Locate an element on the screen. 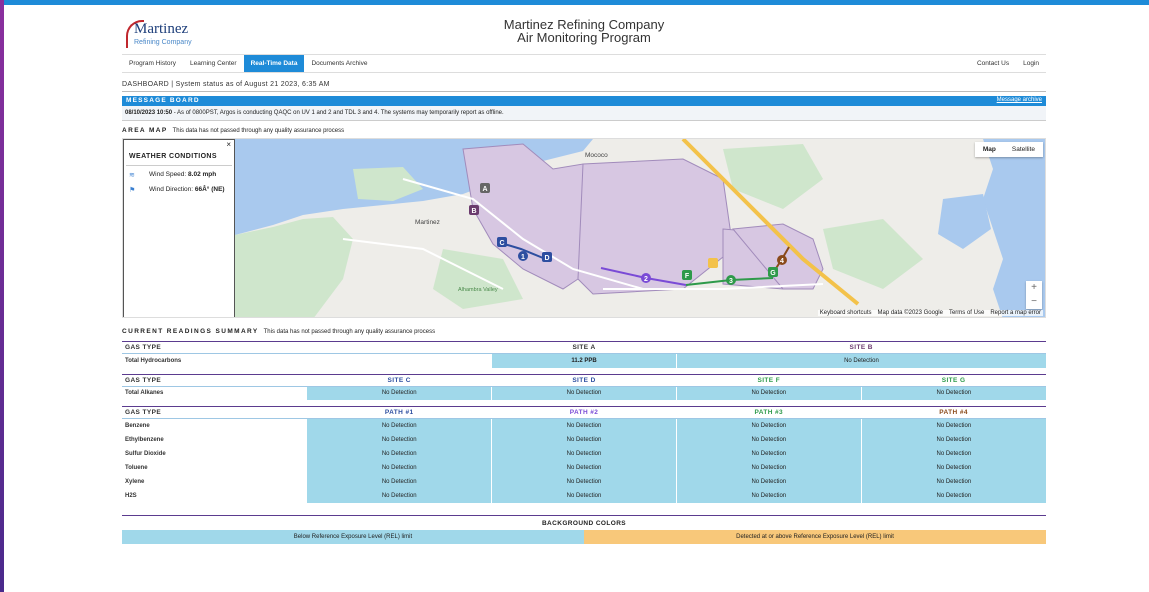 Image resolution: width=1149 pixels, height=592 pixels. nav-learning-center: Learning Center is located at coordinates (213, 63).